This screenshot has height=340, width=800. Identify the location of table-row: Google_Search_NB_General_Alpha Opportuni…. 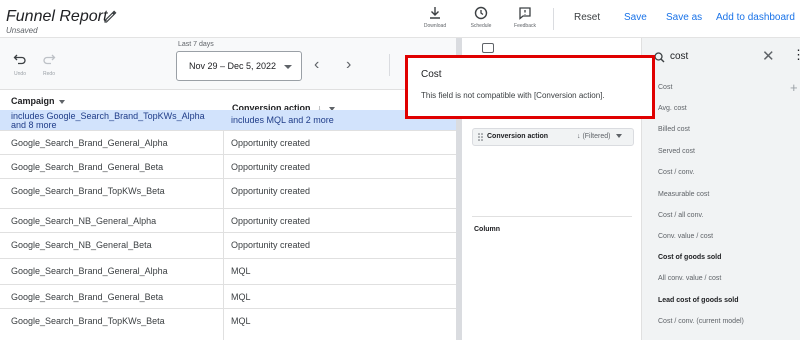
(228, 220).